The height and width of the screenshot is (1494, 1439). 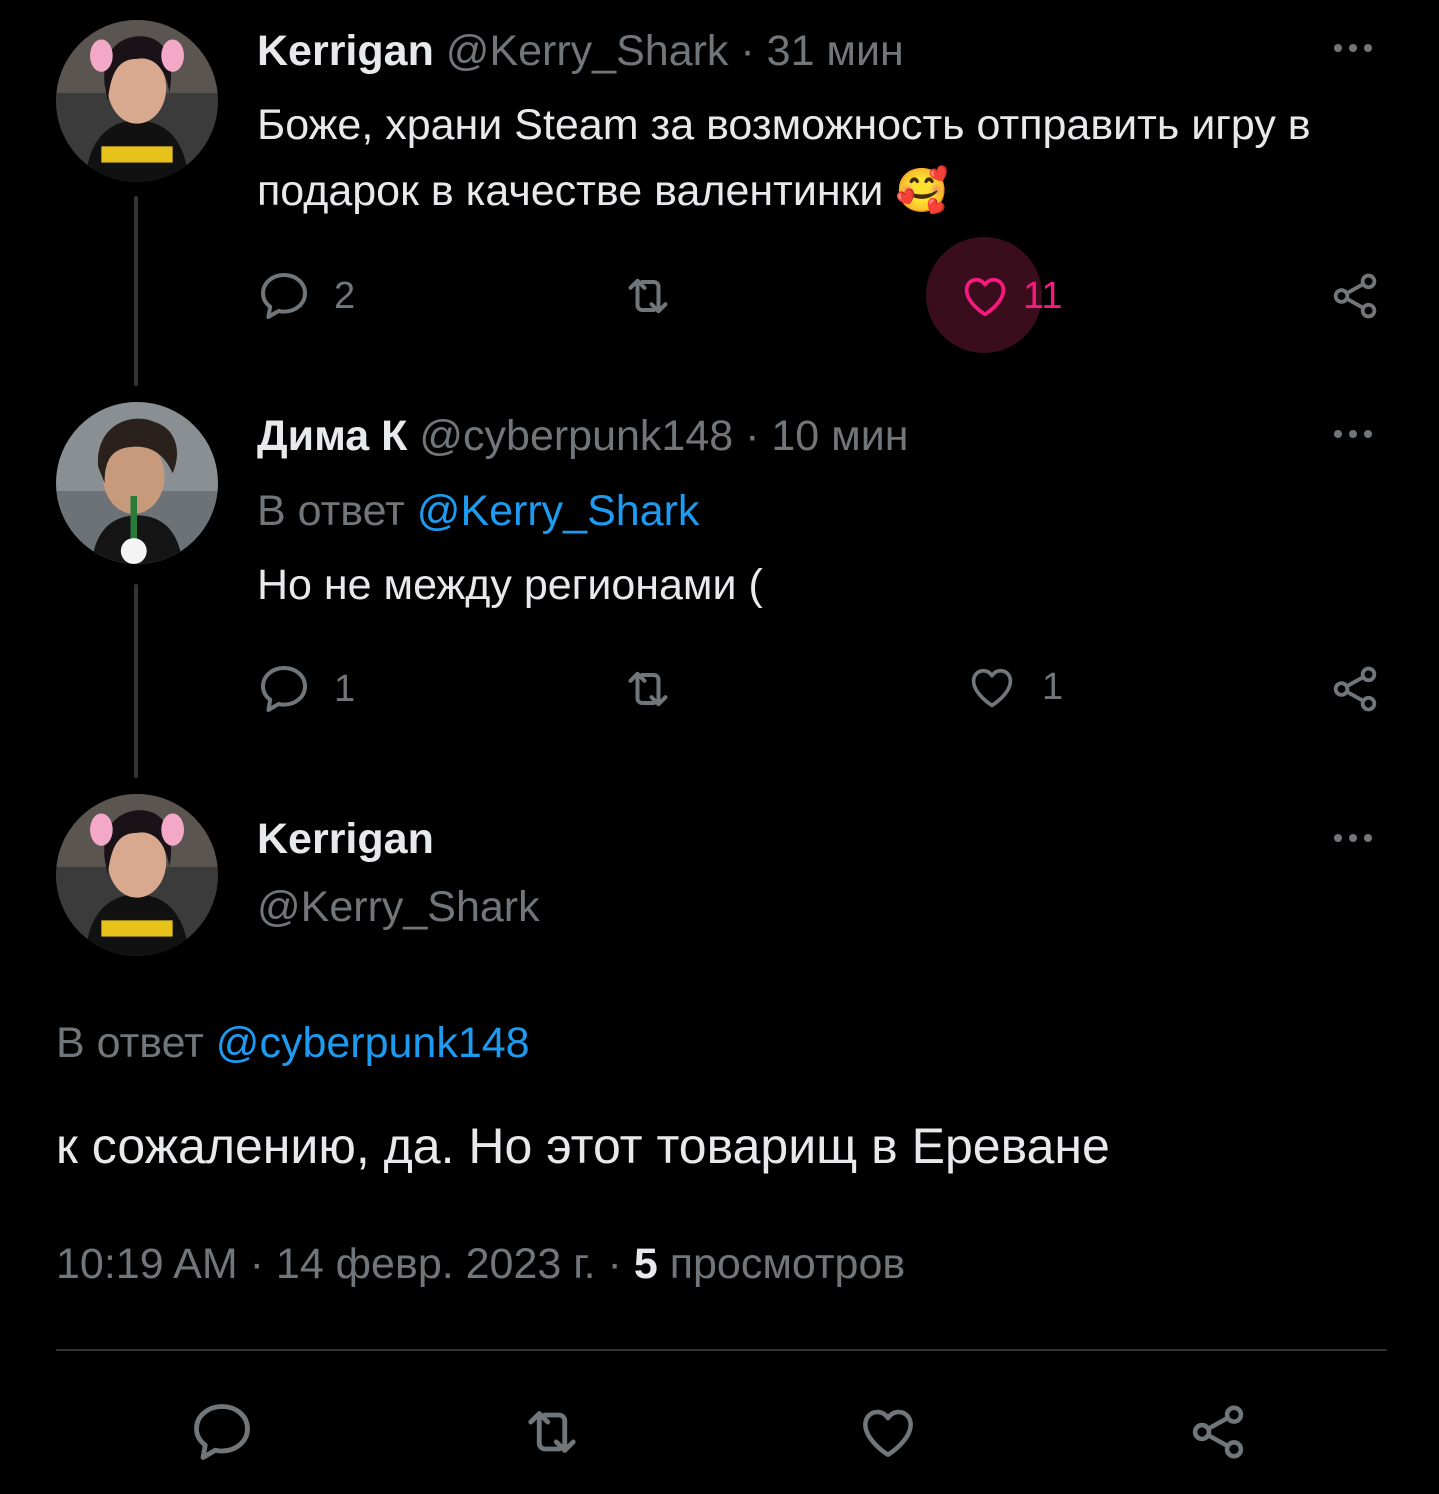 I want to click on like-count: 11, so click(x=1043, y=295).